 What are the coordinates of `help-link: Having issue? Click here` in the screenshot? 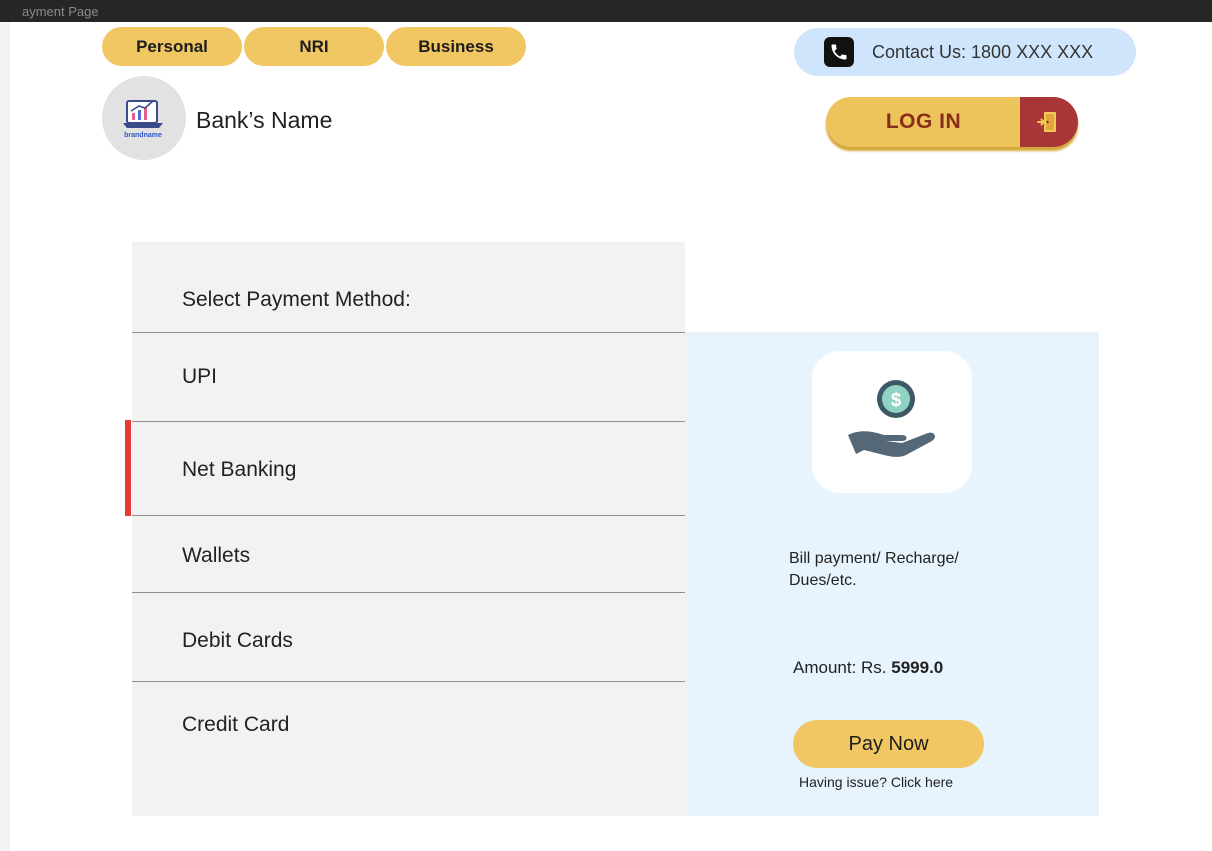 It's located at (876, 782).